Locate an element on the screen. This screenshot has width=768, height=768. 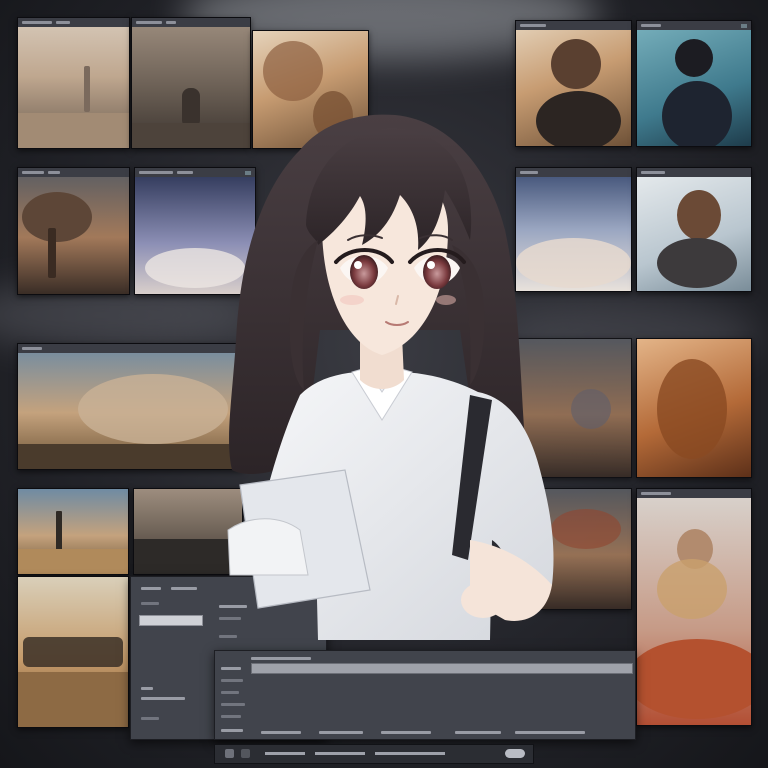
wing-shape is located at coordinates (692, 589).